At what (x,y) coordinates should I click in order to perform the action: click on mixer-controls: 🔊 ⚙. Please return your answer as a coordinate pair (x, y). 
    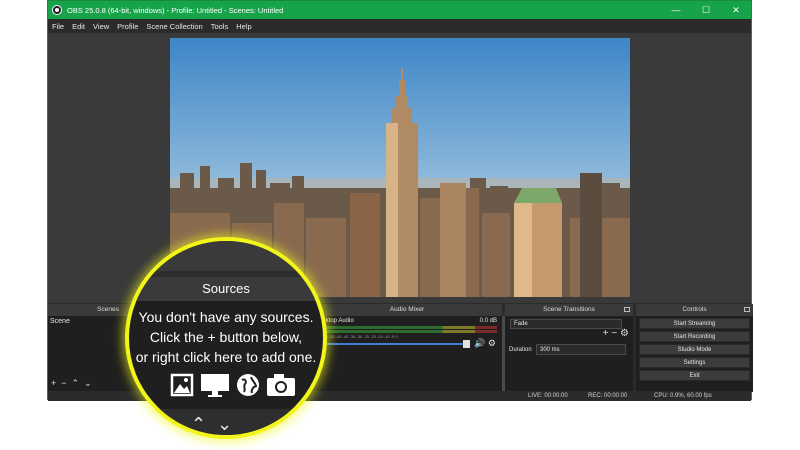
    Looking at the image, I should click on (485, 343).